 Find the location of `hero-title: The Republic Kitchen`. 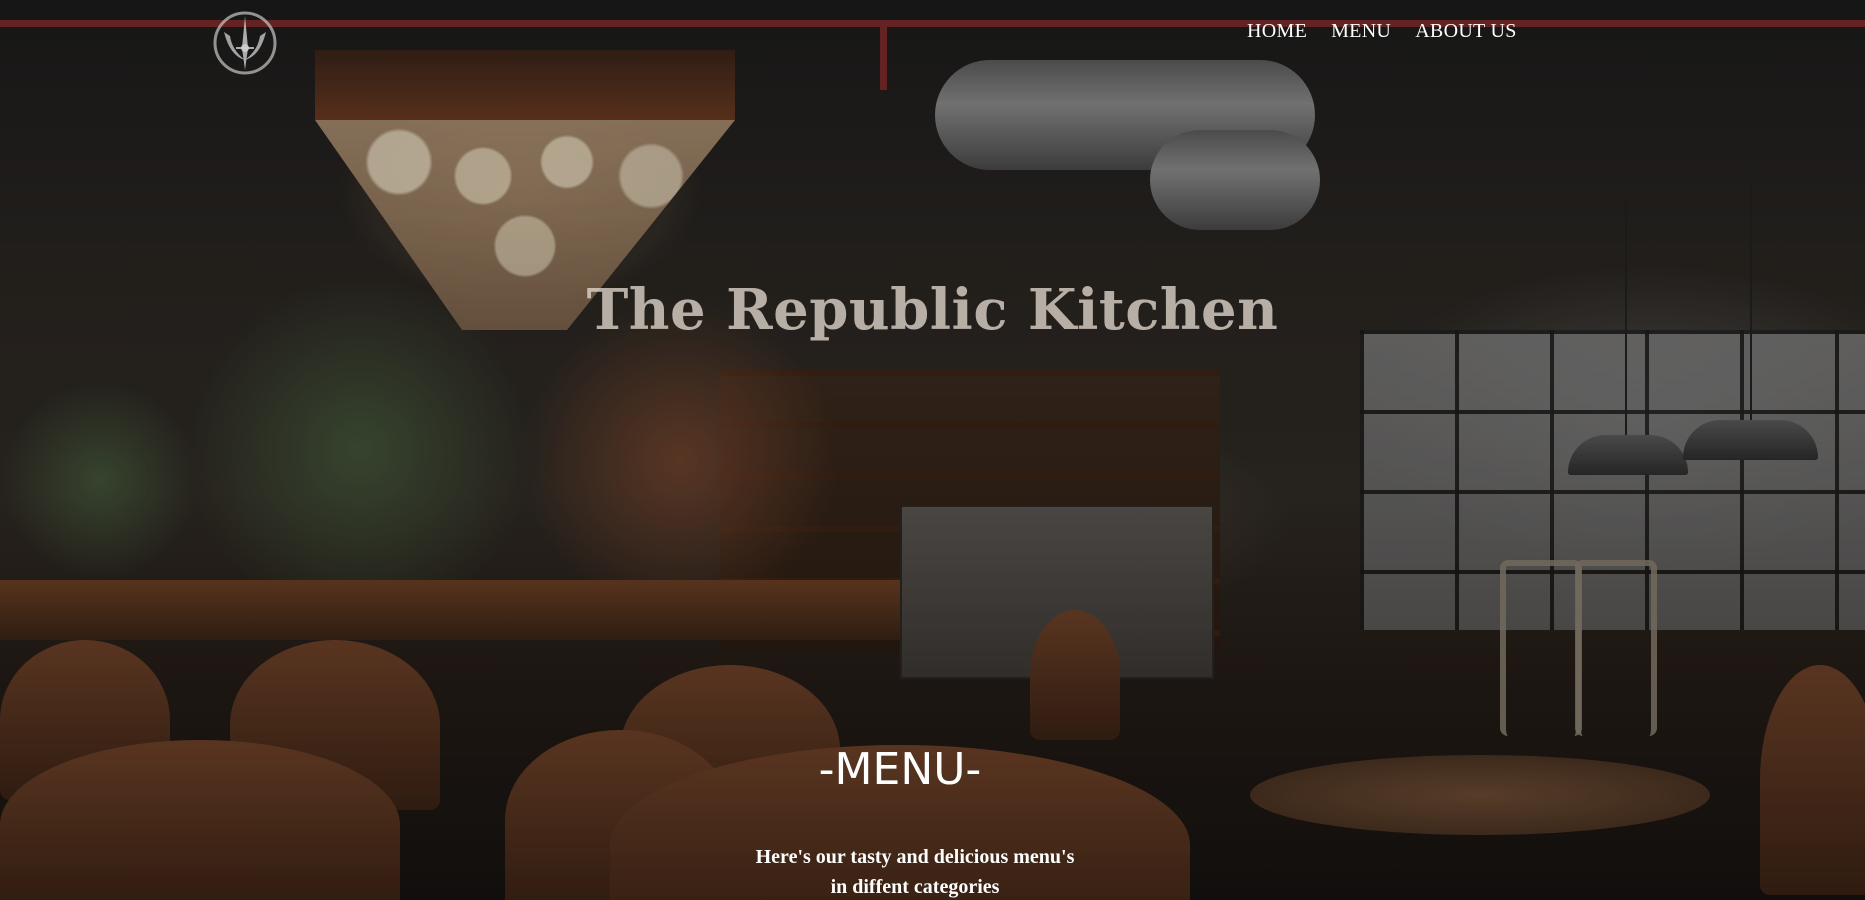

hero-title: The Republic Kitchen is located at coordinates (932, 310).